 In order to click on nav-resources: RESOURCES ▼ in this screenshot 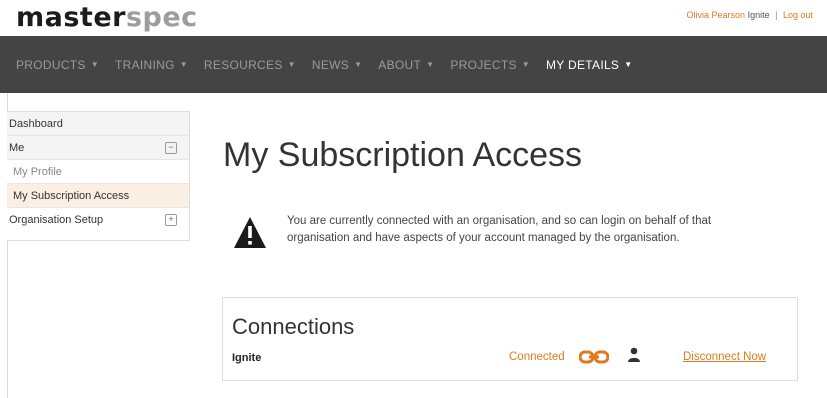, I will do `click(250, 65)`.